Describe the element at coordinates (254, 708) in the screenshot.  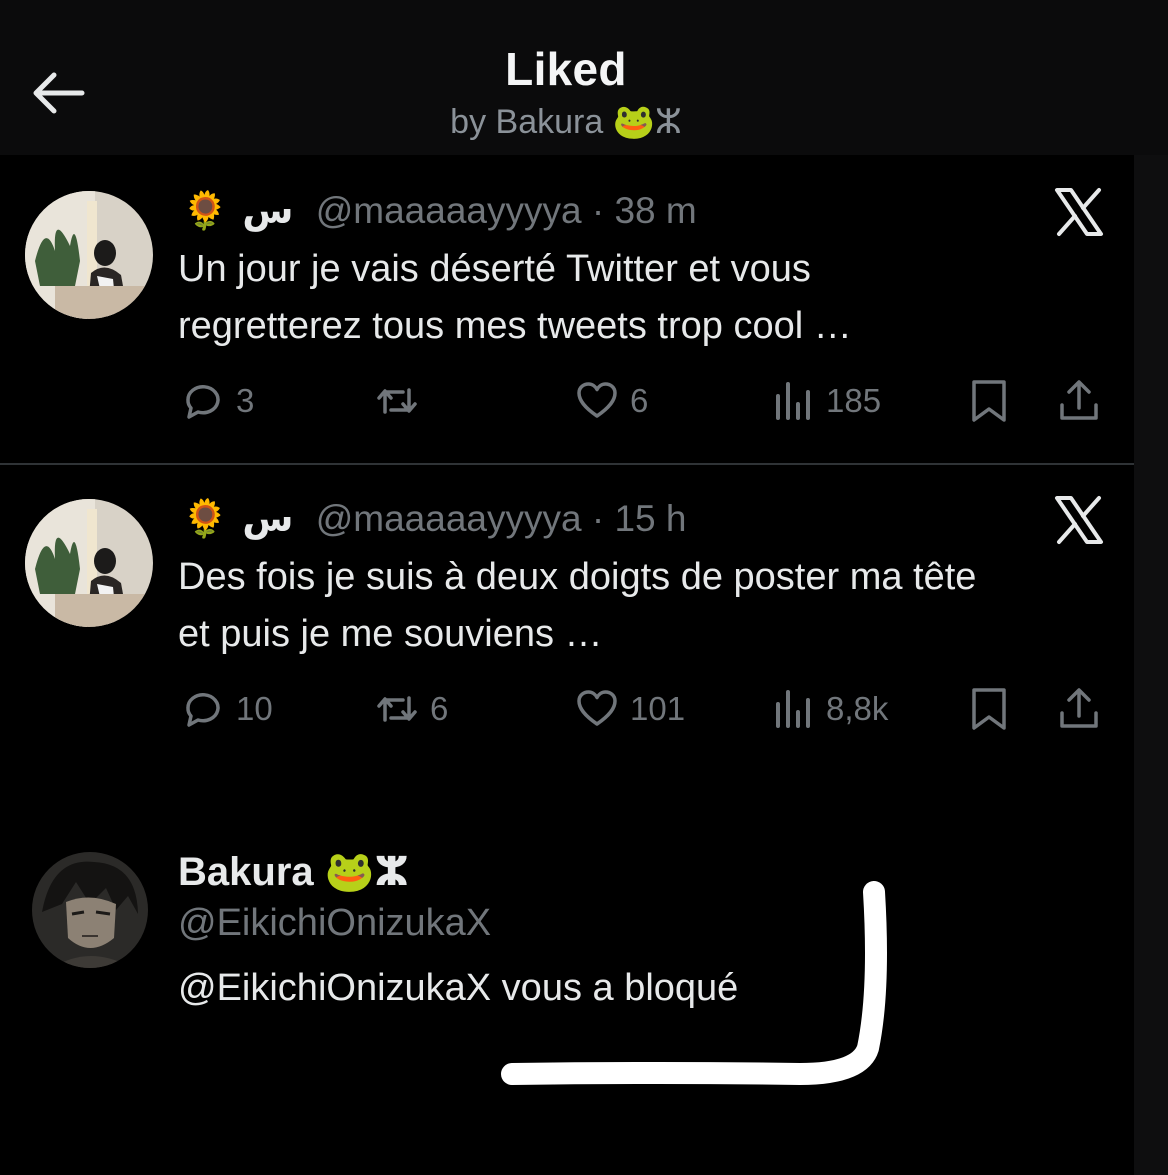
I see `reply-count: 10` at that location.